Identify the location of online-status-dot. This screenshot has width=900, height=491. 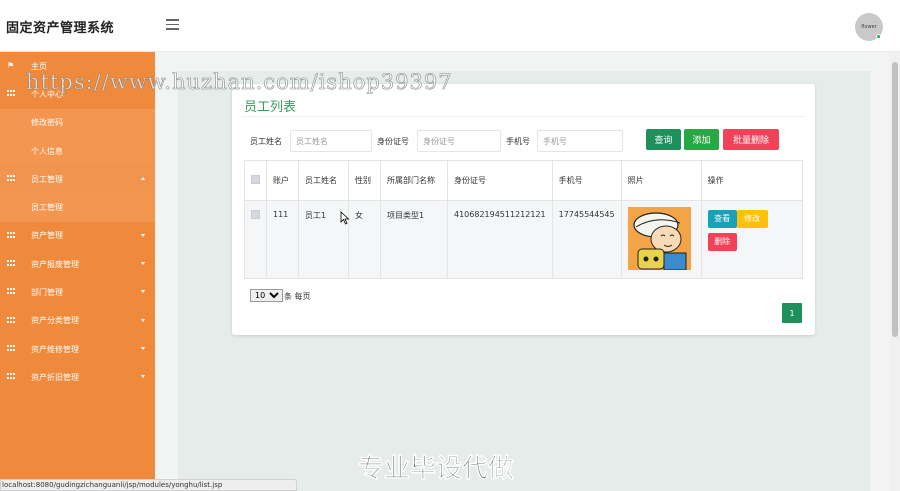
(878, 36).